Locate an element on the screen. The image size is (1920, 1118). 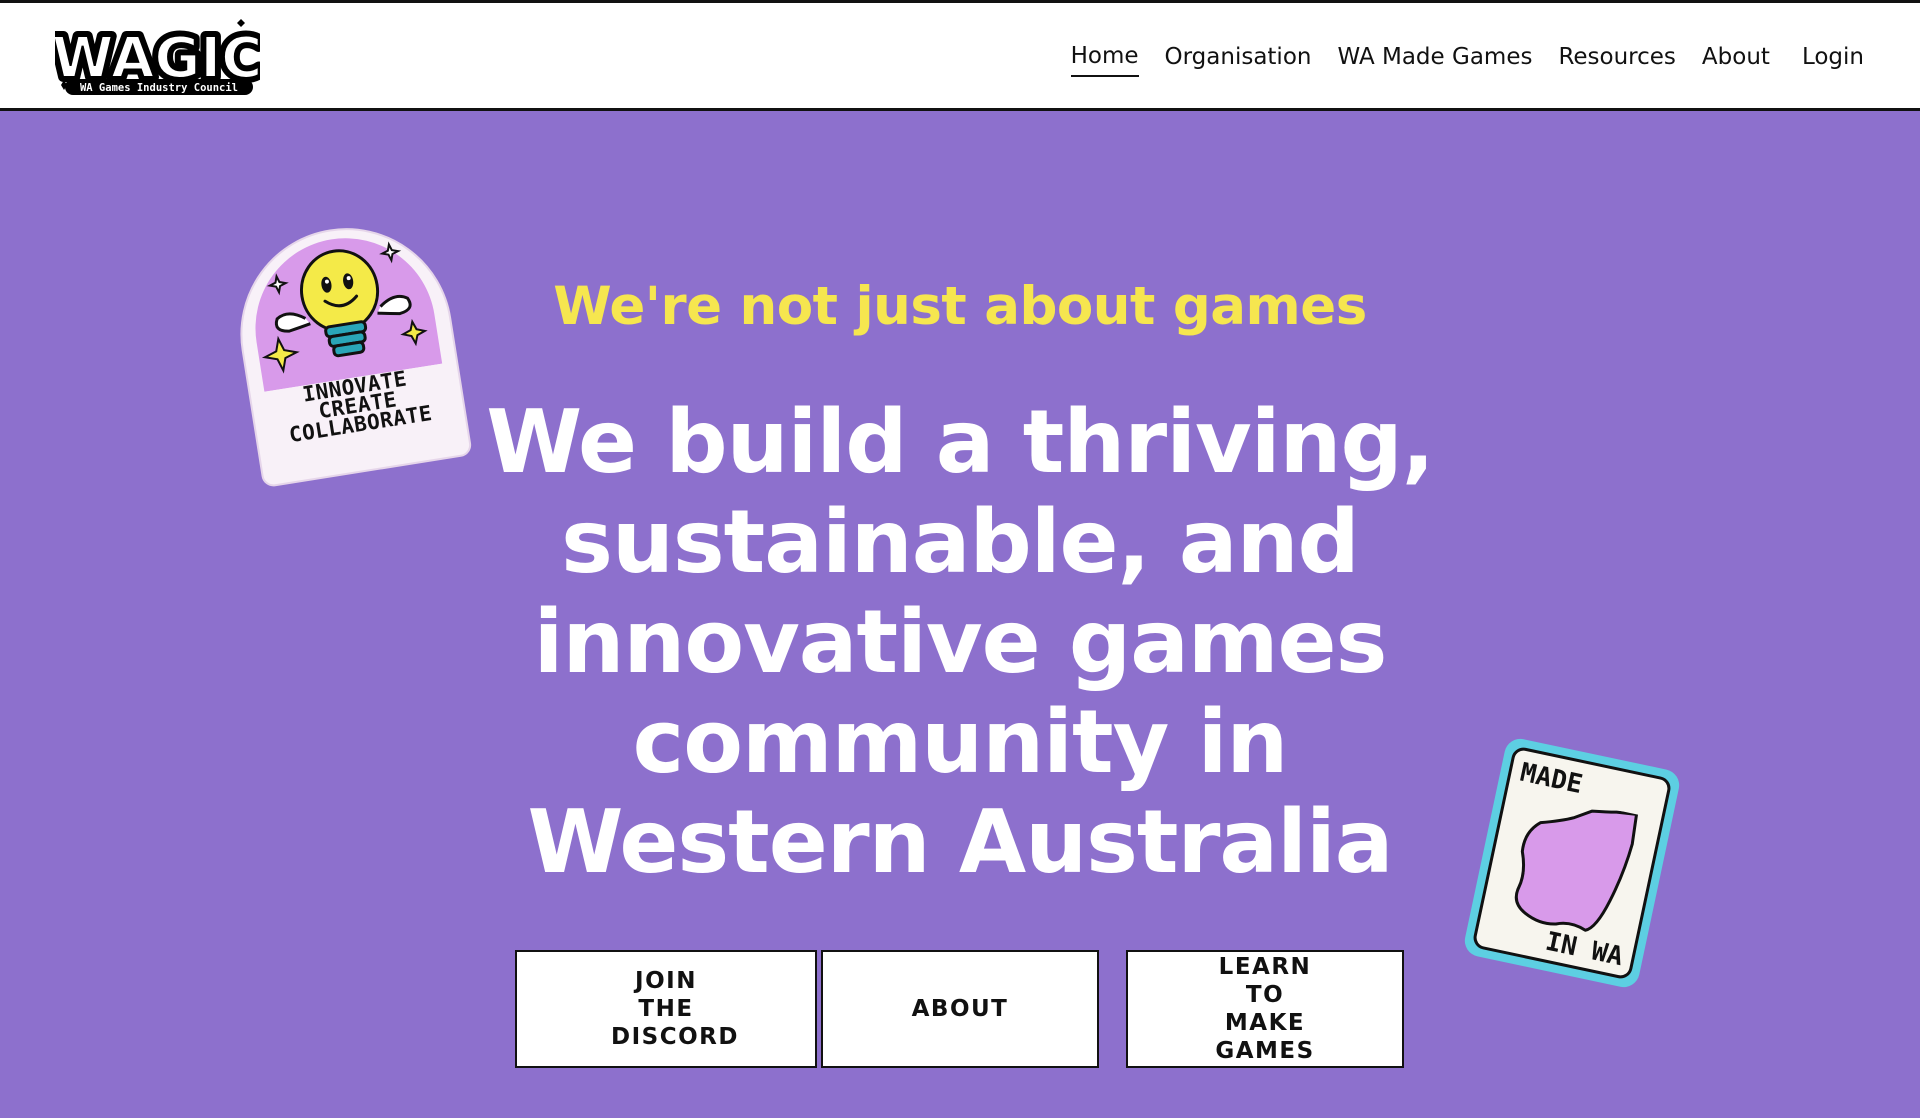
nav-wa-made-games: WA Made Games is located at coordinates (1434, 56).